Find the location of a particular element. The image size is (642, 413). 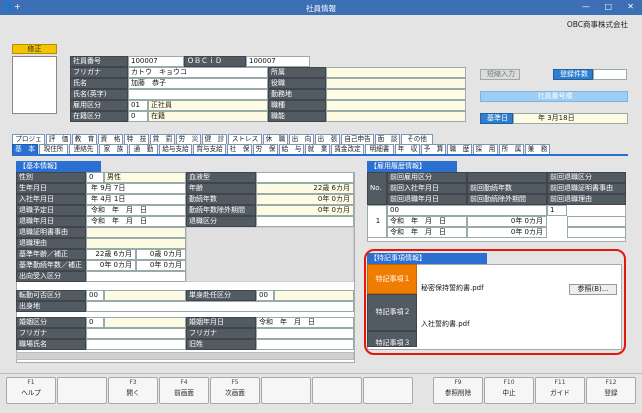

fkey-5-button: F5 次画面 is located at coordinates (235, 390).